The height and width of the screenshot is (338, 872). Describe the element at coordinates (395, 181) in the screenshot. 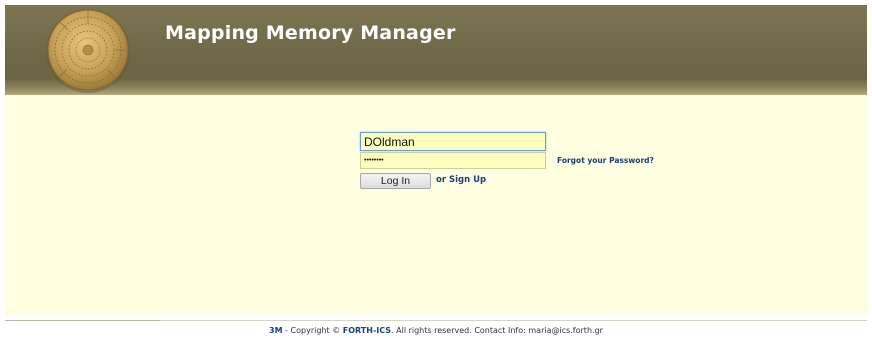

I see `login-button: Log In` at that location.